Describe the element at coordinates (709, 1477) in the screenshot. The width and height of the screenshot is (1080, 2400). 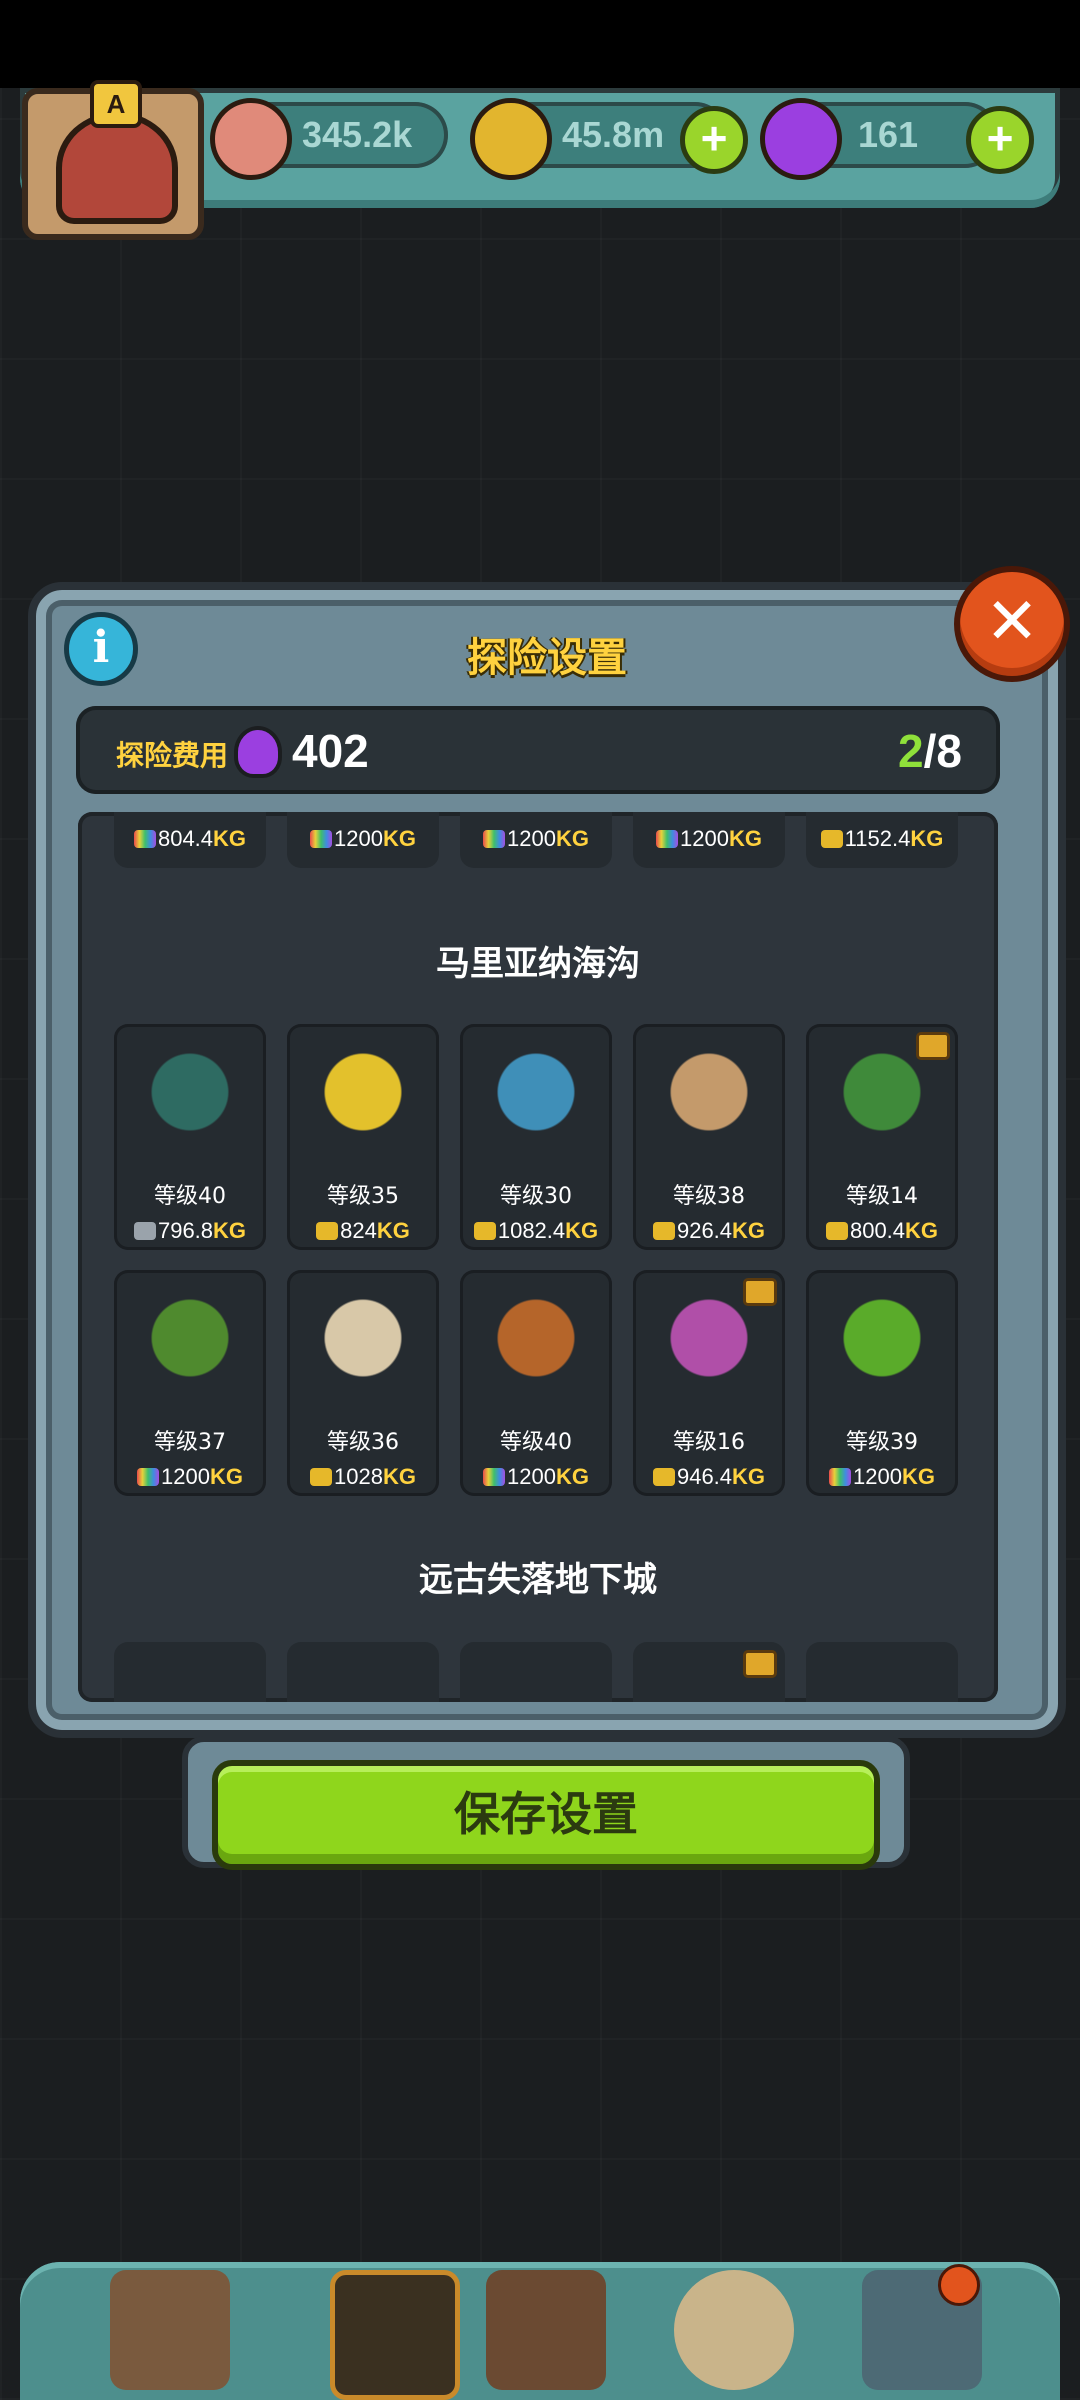
I see `weight-label: 946.4KG` at that location.